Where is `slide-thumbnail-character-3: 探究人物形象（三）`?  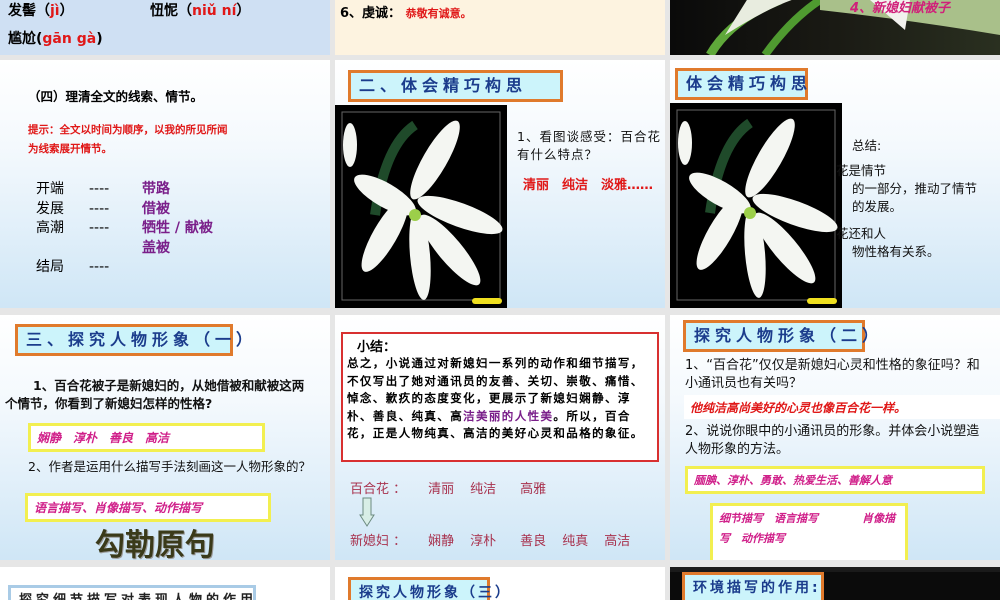
slide-thumbnail-character-3: 探究人物形象（三） is located at coordinates (500, 583).